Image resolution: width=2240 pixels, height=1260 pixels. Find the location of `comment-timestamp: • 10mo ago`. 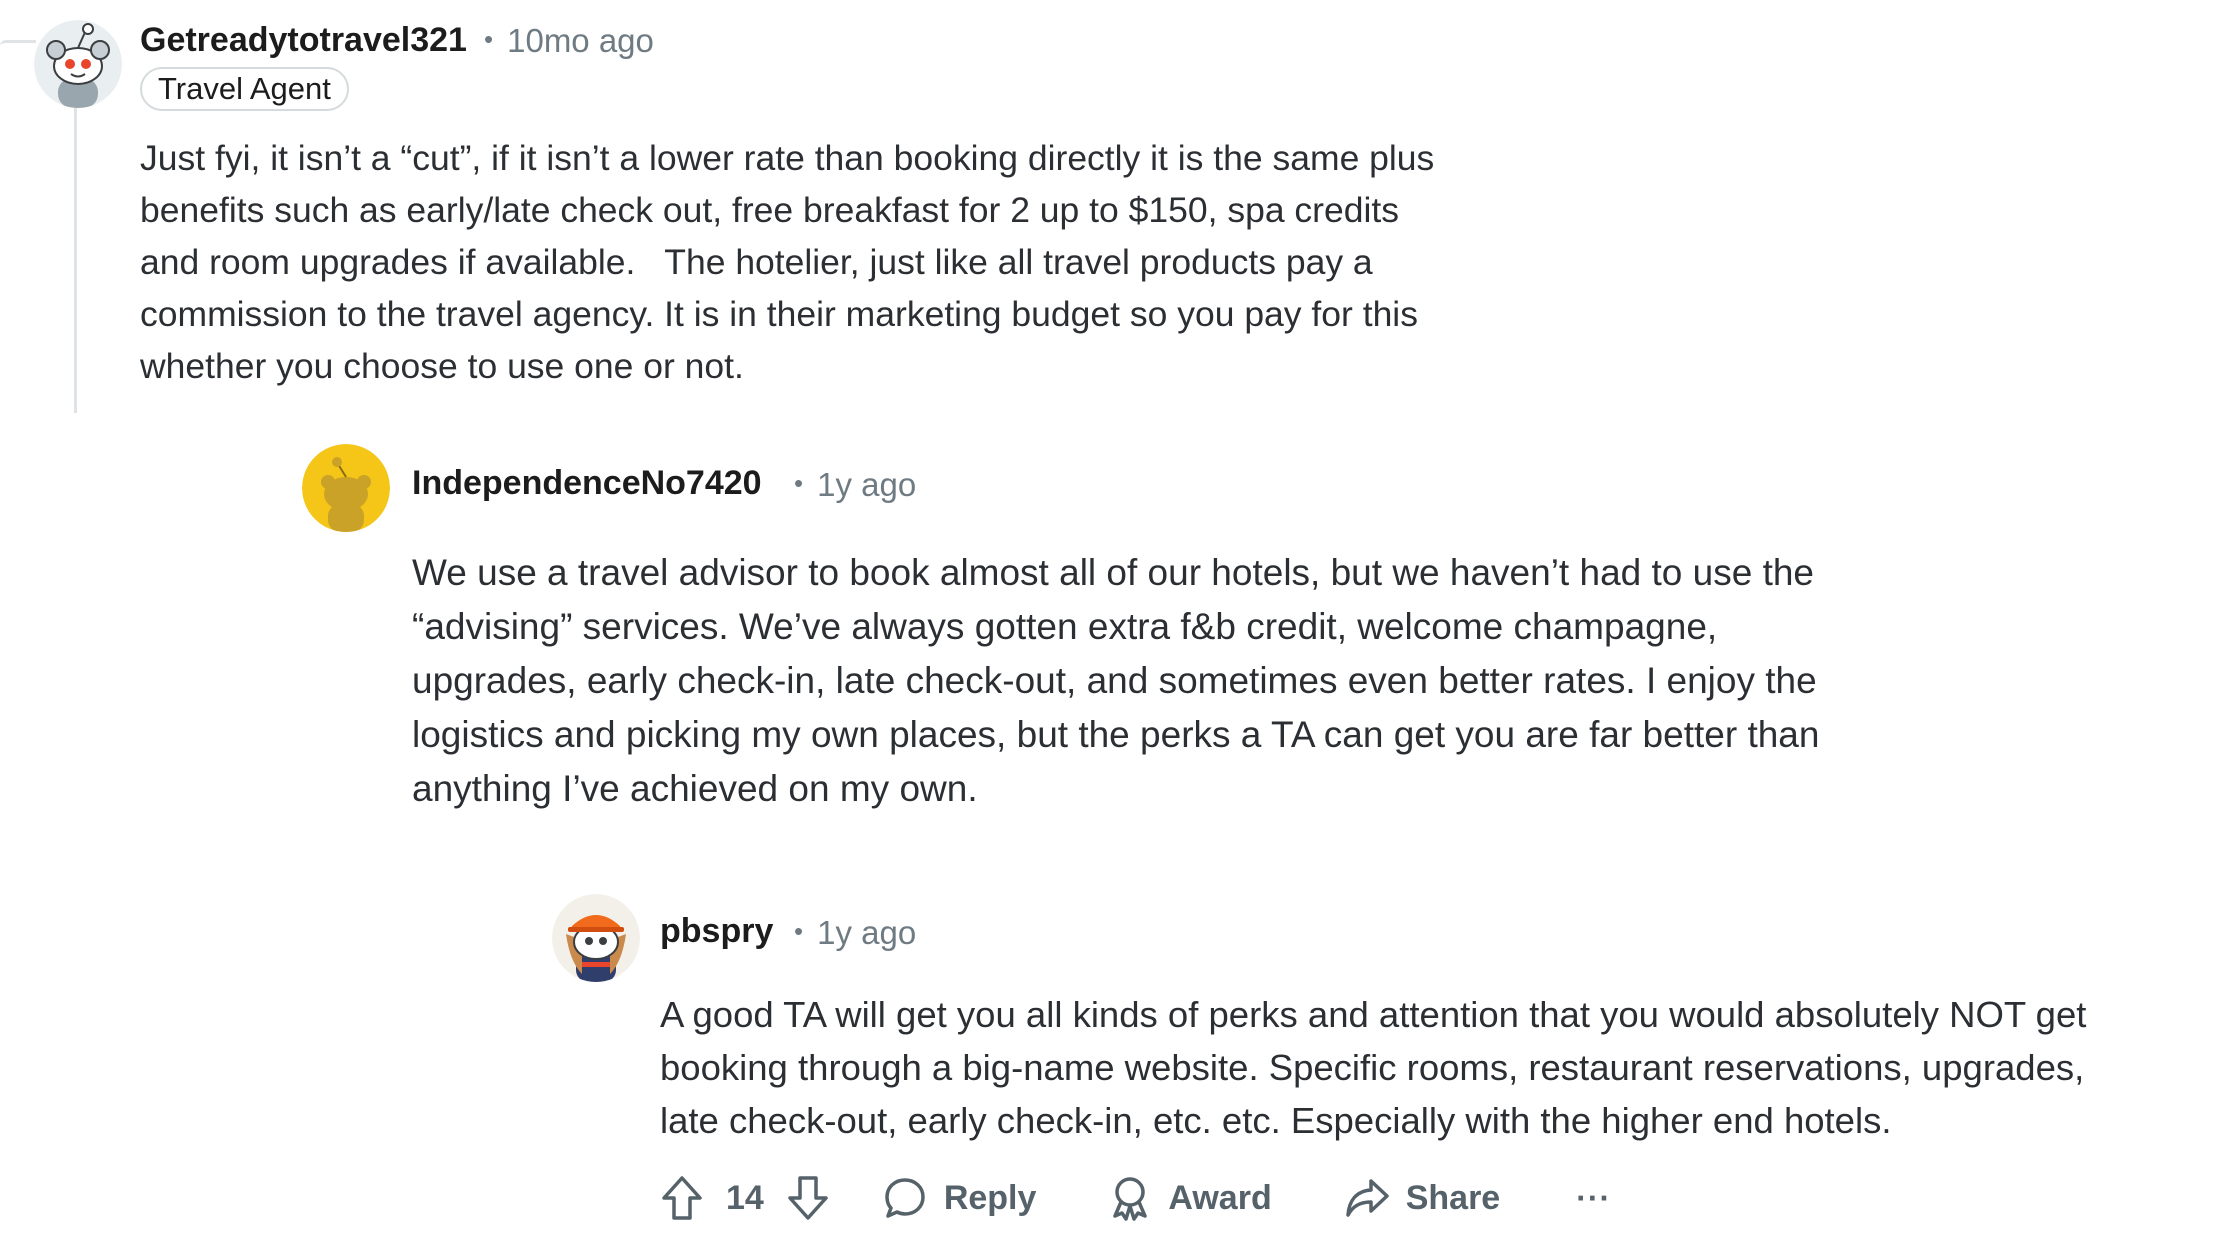

comment-timestamp: • 10mo ago is located at coordinates (569, 40).